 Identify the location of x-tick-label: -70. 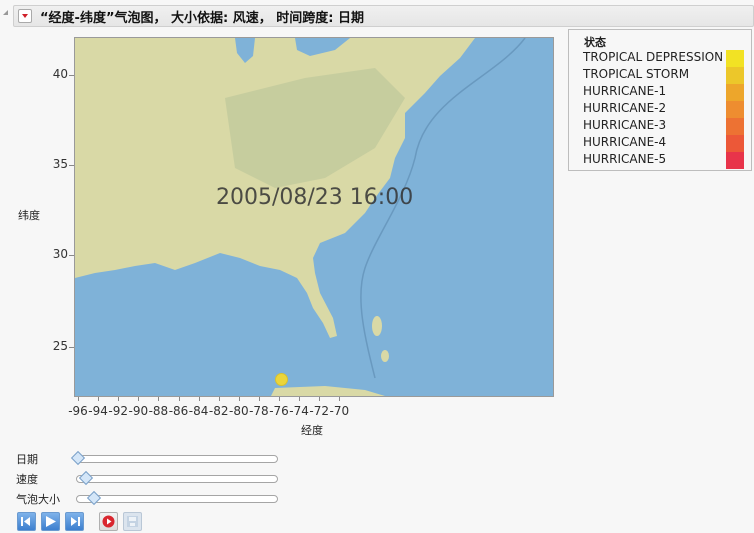
(339, 411).